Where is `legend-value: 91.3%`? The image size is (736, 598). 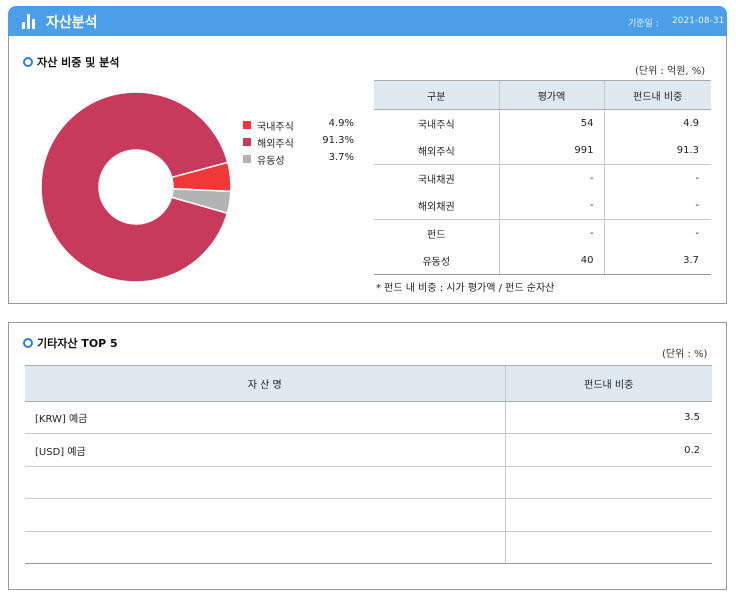
legend-value: 91.3% is located at coordinates (338, 140).